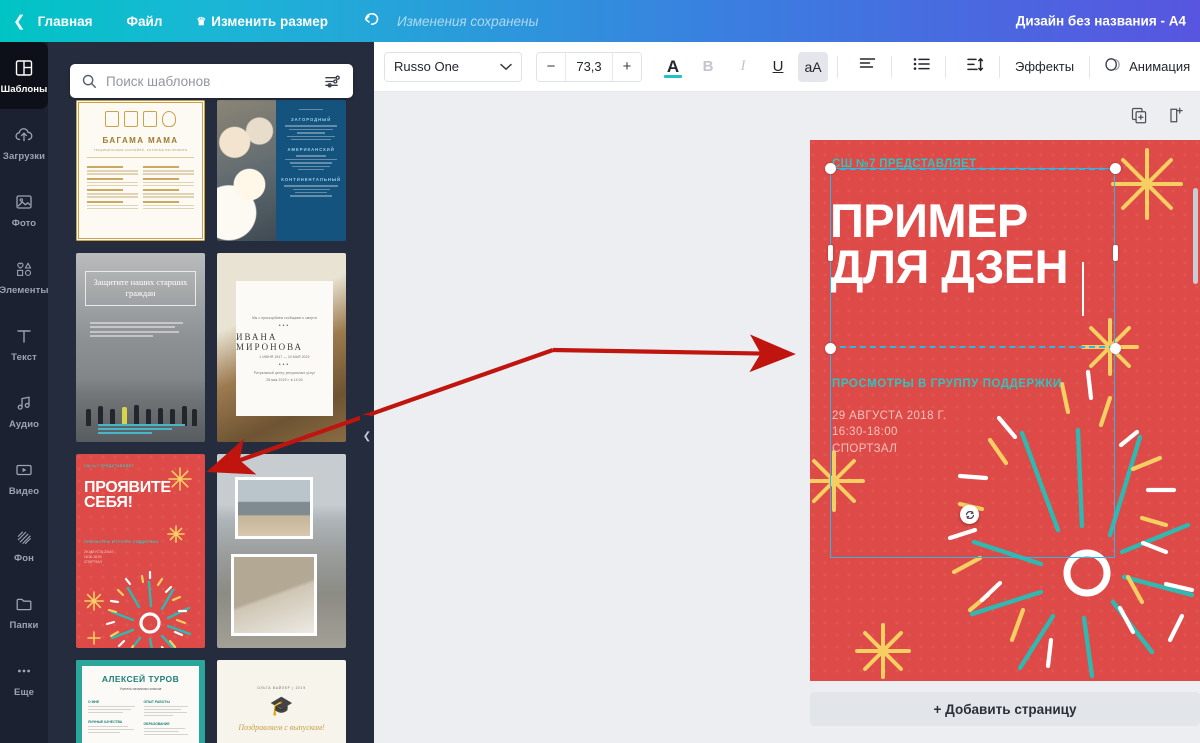 The width and height of the screenshot is (1200, 743). What do you see at coordinates (311, 120) in the screenshot?
I see `menu-section: ЗАГОРОДНЫЙ` at bounding box center [311, 120].